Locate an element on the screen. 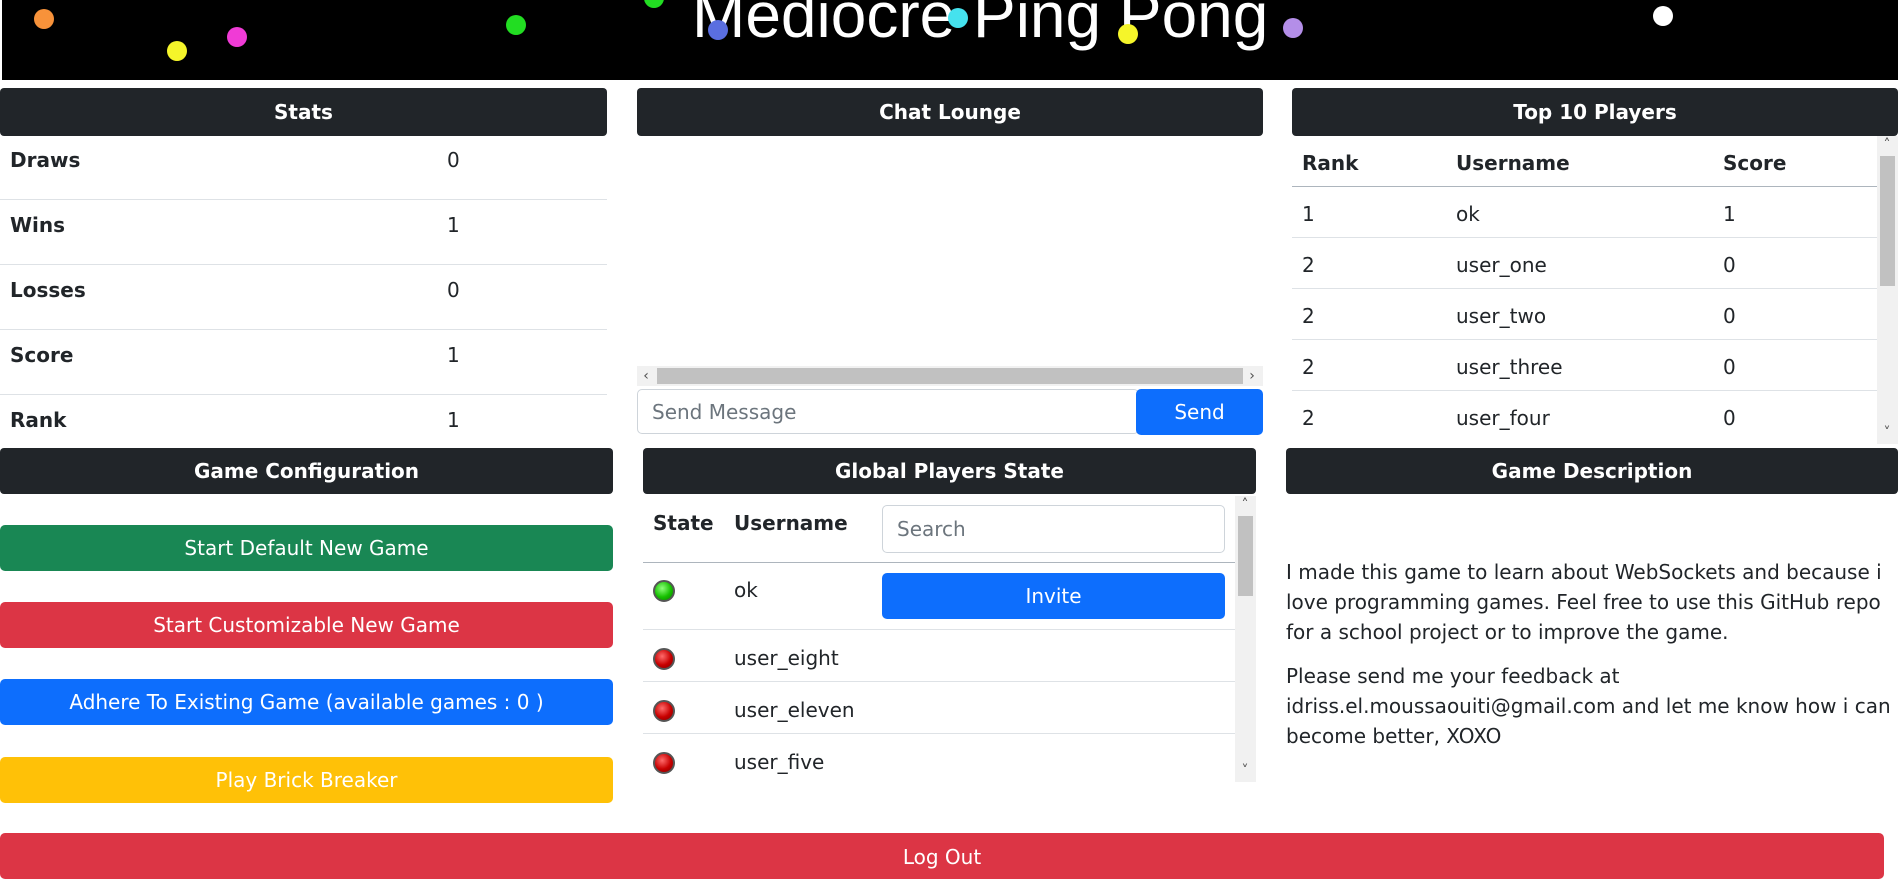  scroll-left-arrow-icon: ‹ is located at coordinates (646, 376).